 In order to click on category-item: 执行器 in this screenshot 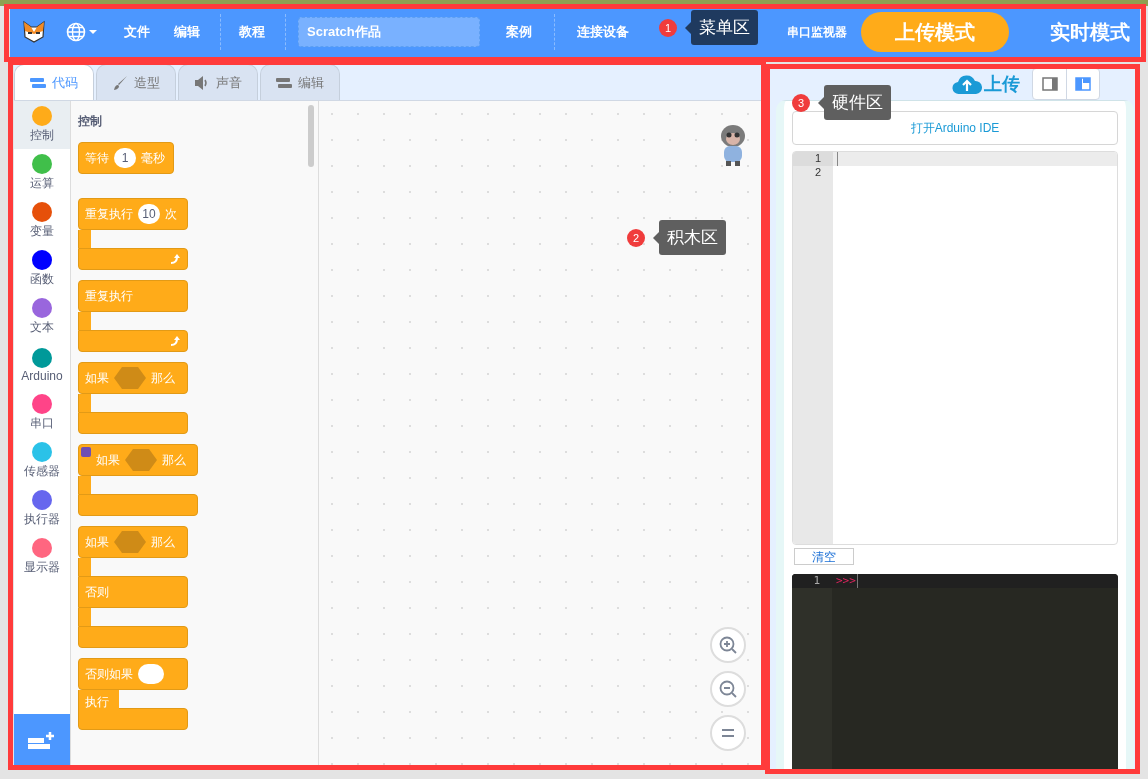, I will do `click(42, 509)`.